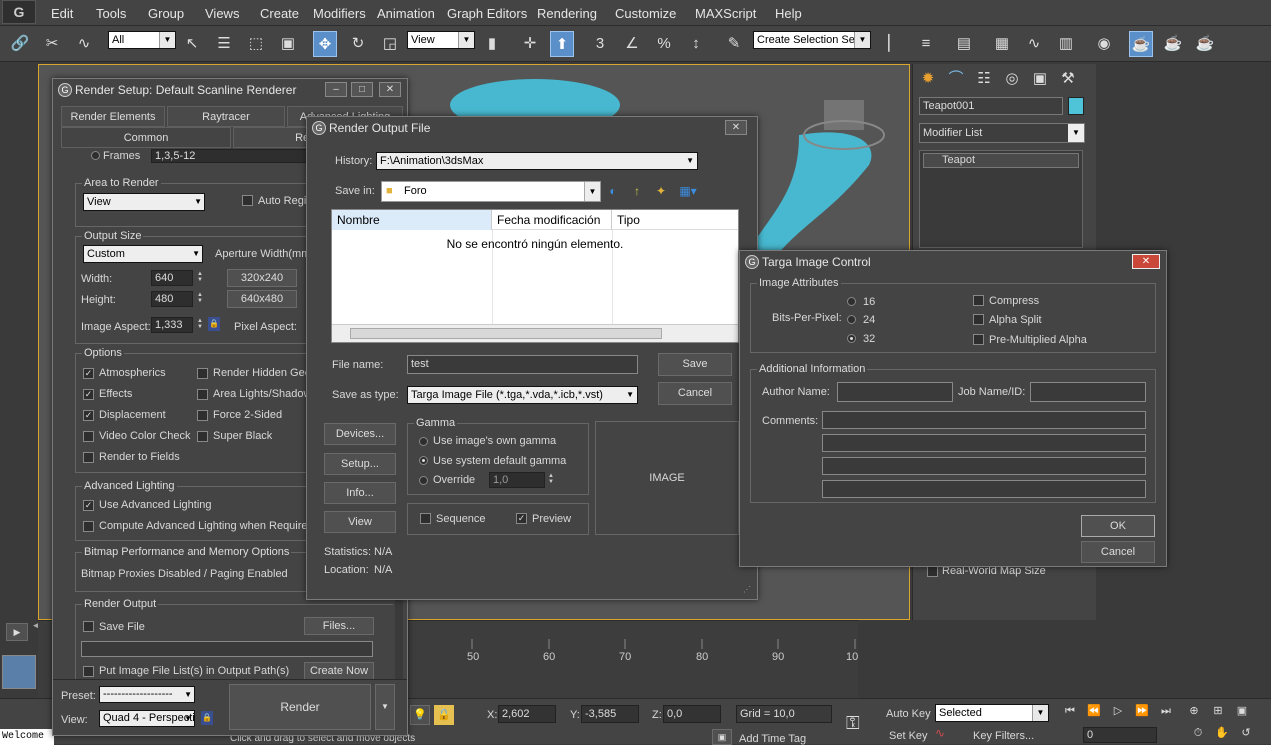 The height and width of the screenshot is (745, 1271). I want to click on select-by-name-icon: ☰, so click(224, 44).